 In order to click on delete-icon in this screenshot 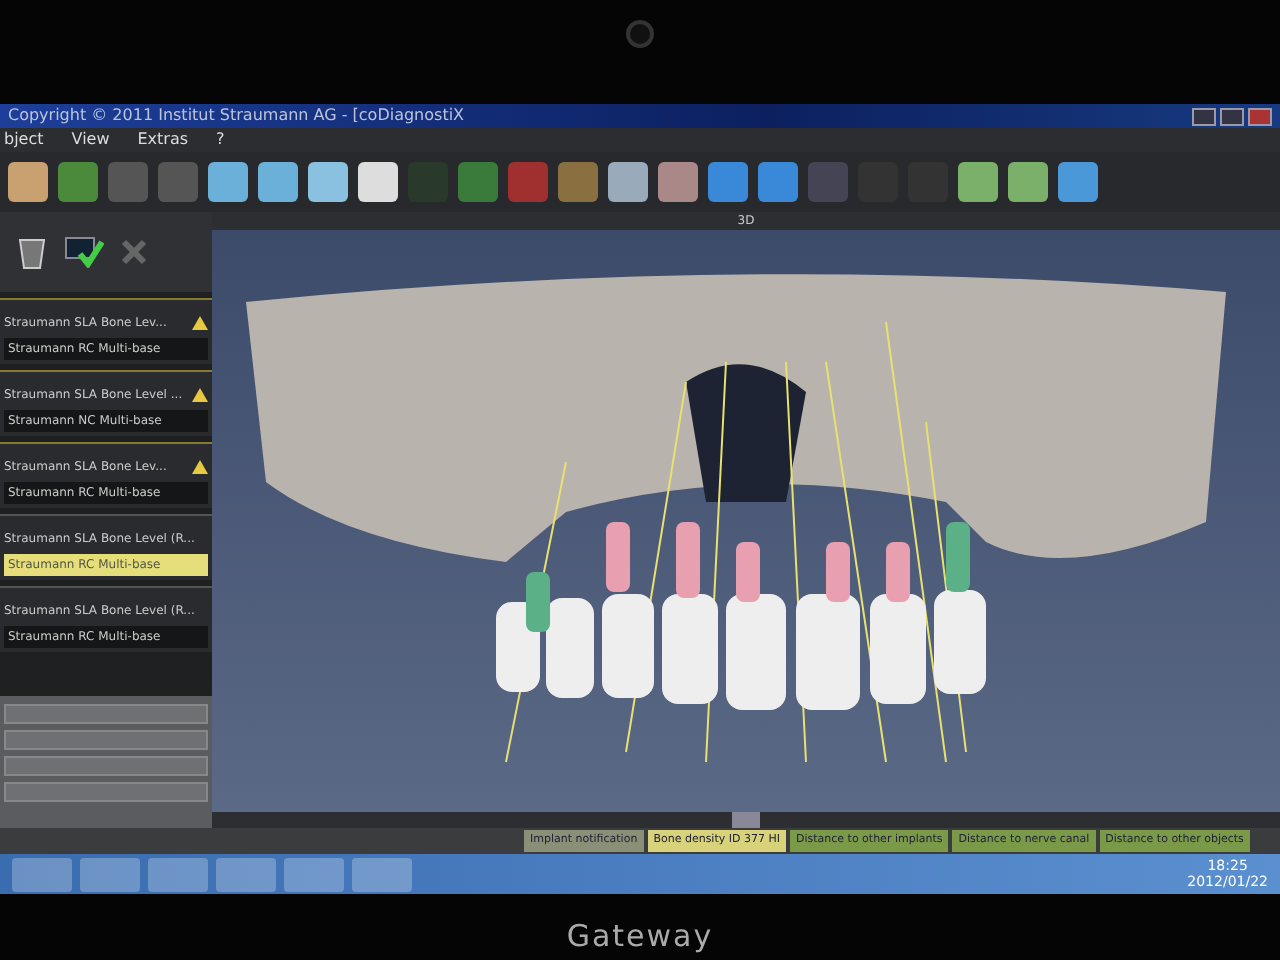, I will do `click(134, 252)`.